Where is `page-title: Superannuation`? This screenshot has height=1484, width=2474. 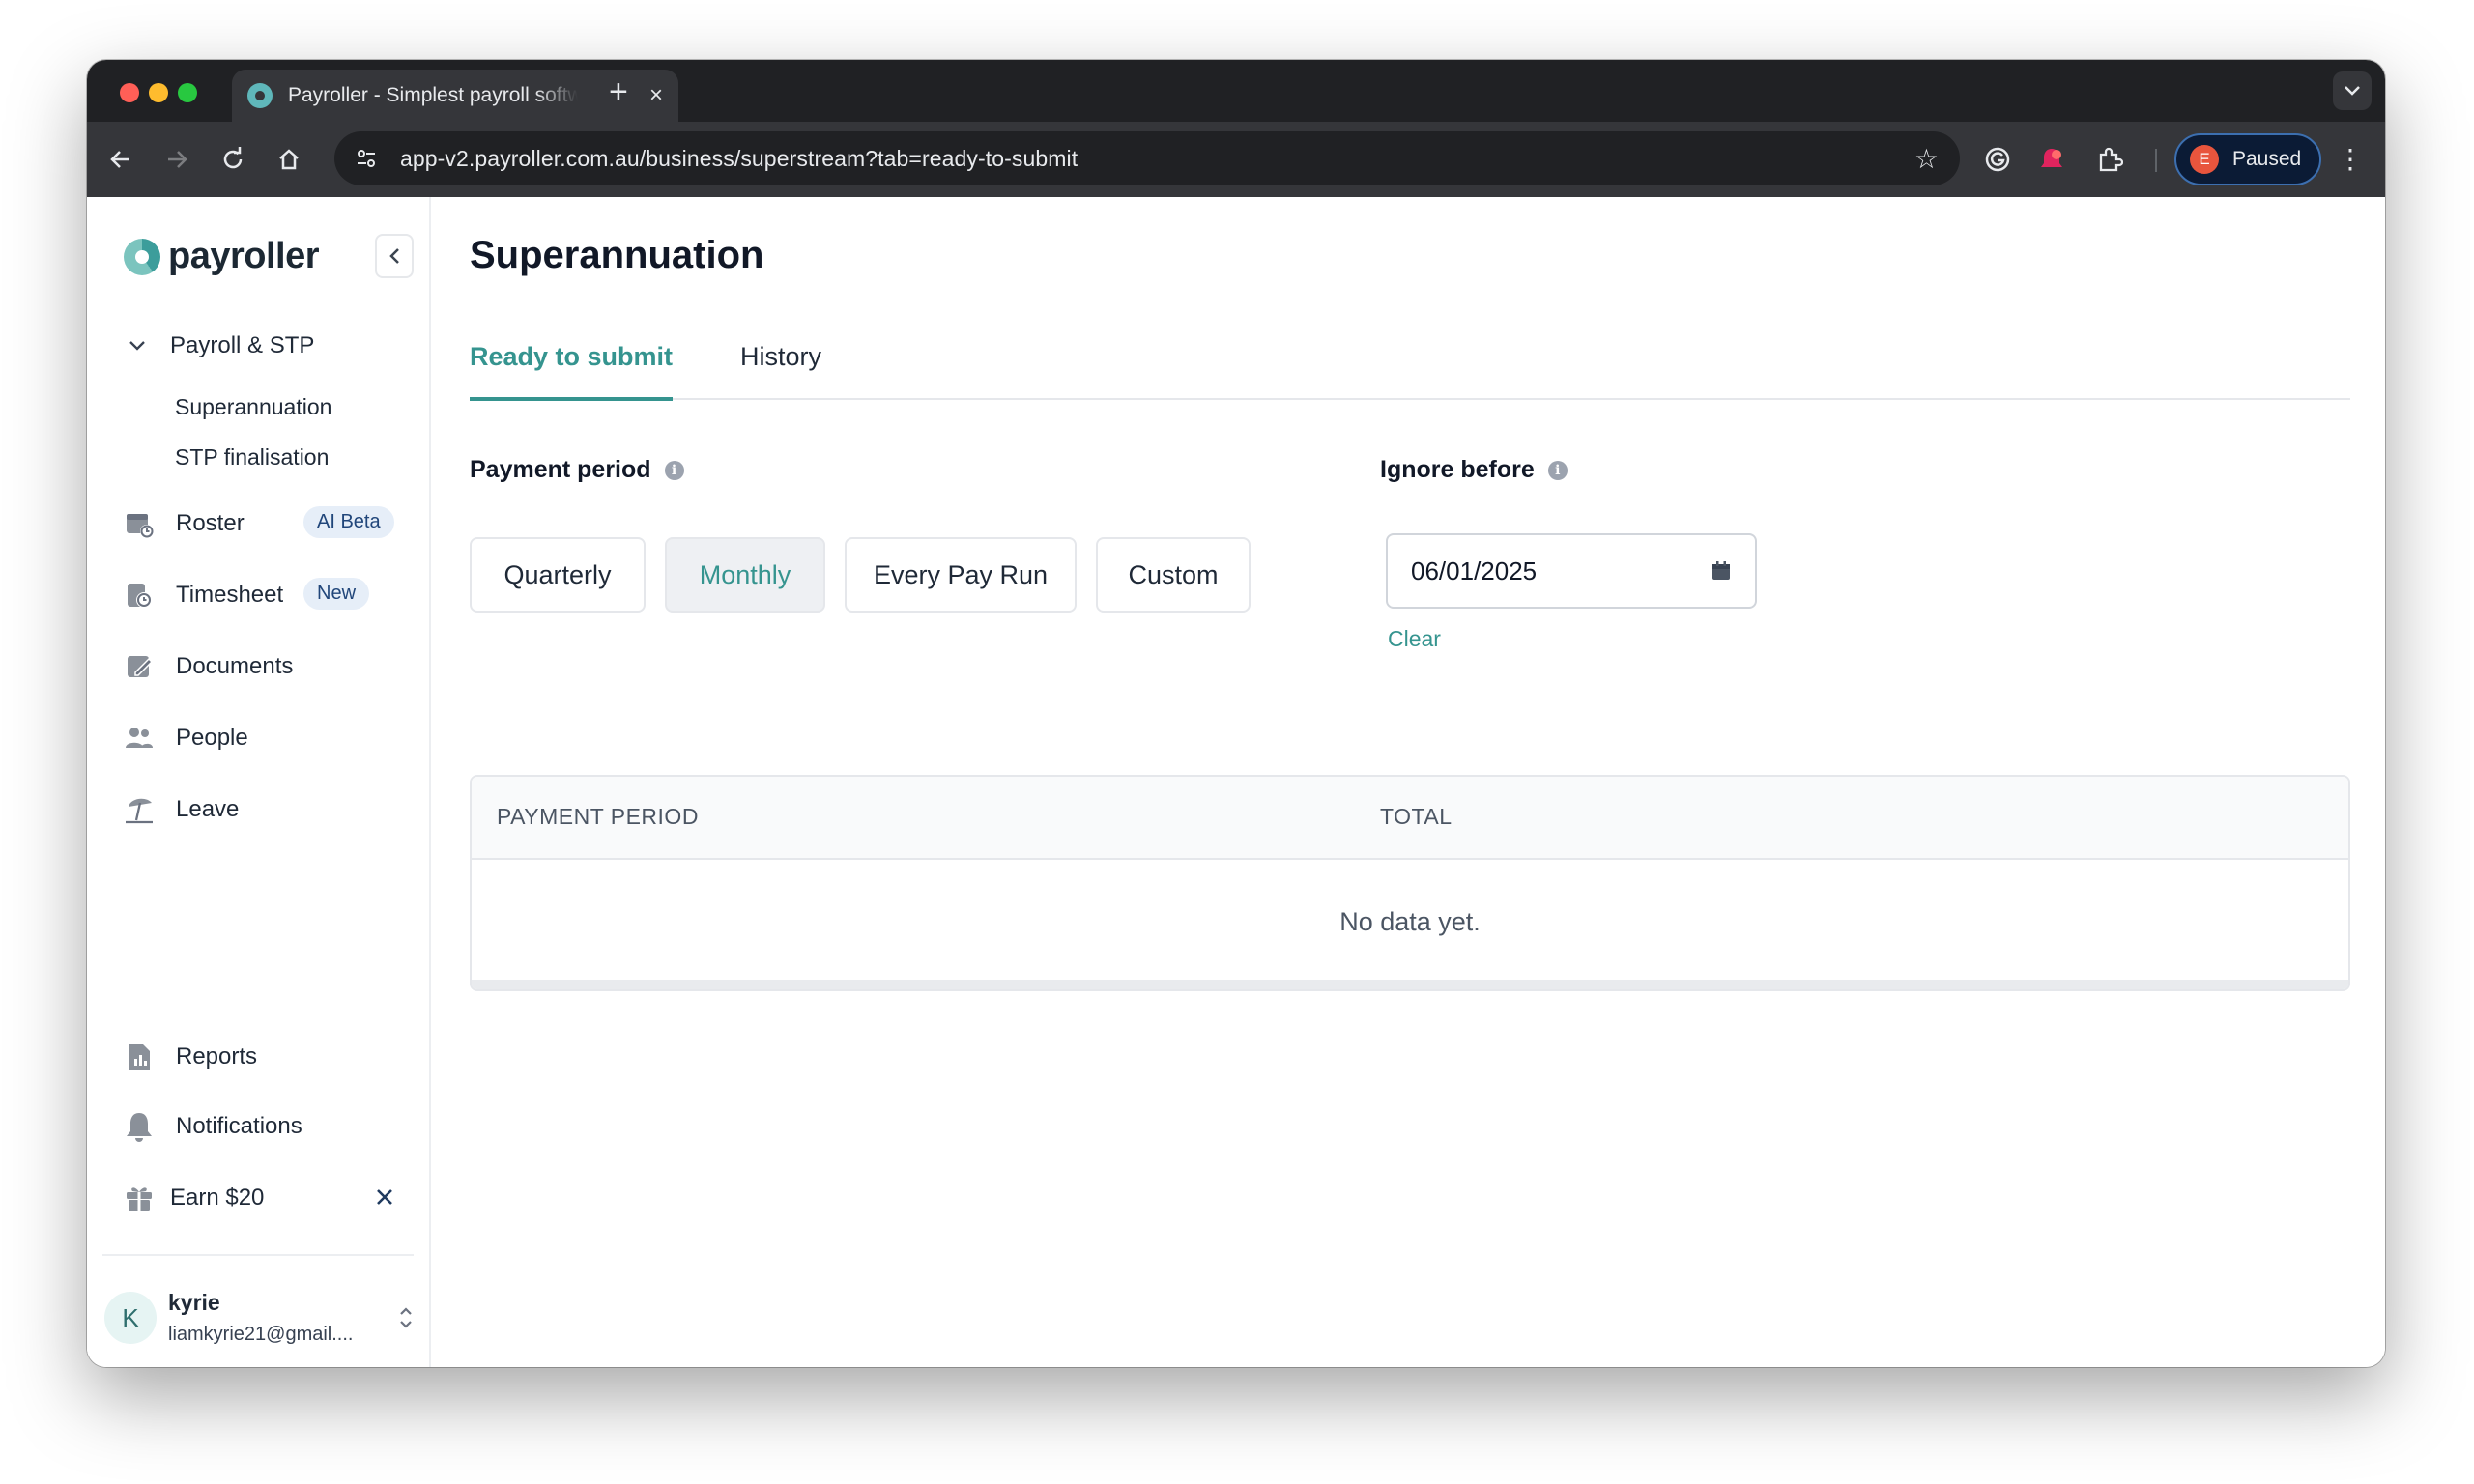
page-title: Superannuation is located at coordinates (617, 255).